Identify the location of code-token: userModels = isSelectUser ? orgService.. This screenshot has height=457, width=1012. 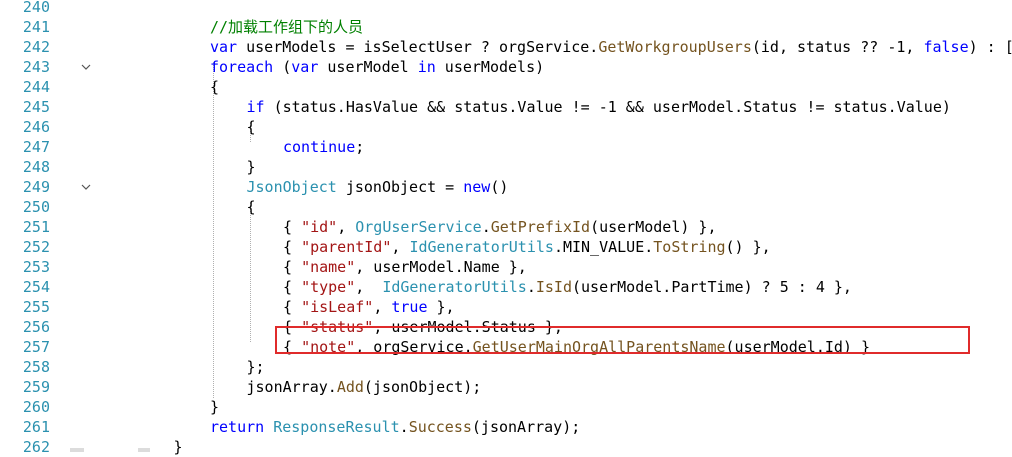
(418, 47).